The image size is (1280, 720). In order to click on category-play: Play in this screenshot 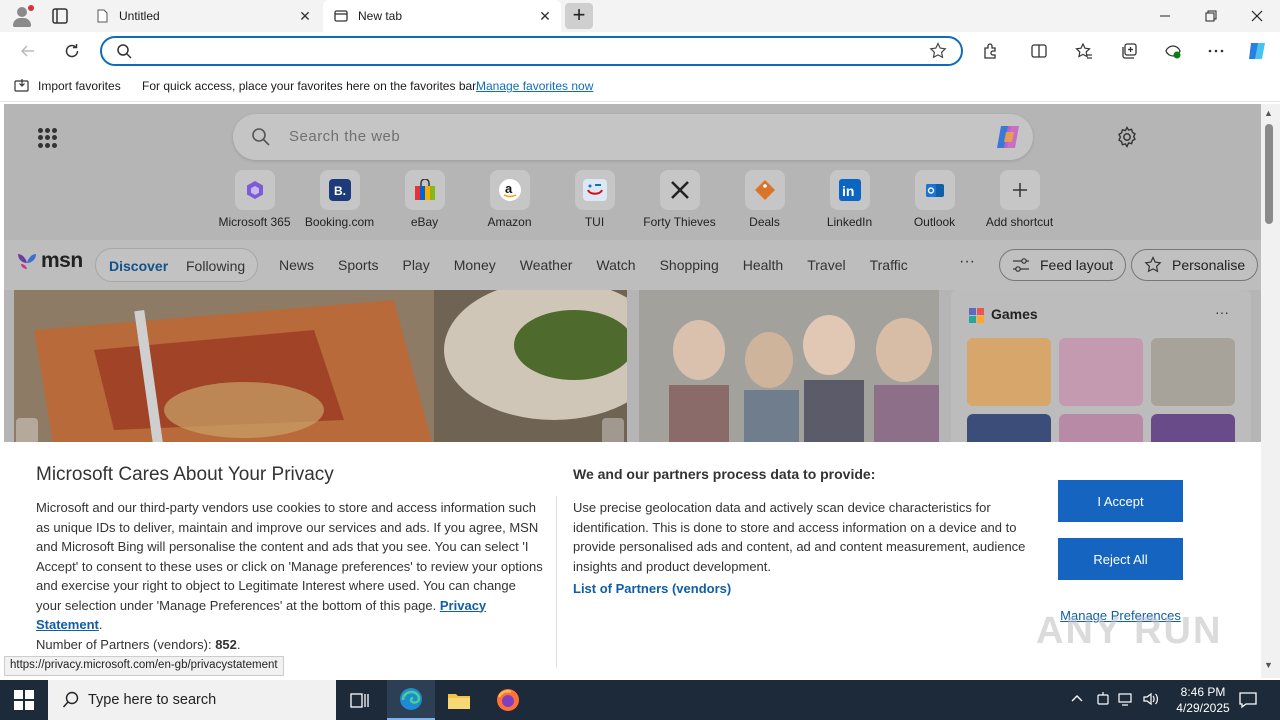, I will do `click(415, 265)`.